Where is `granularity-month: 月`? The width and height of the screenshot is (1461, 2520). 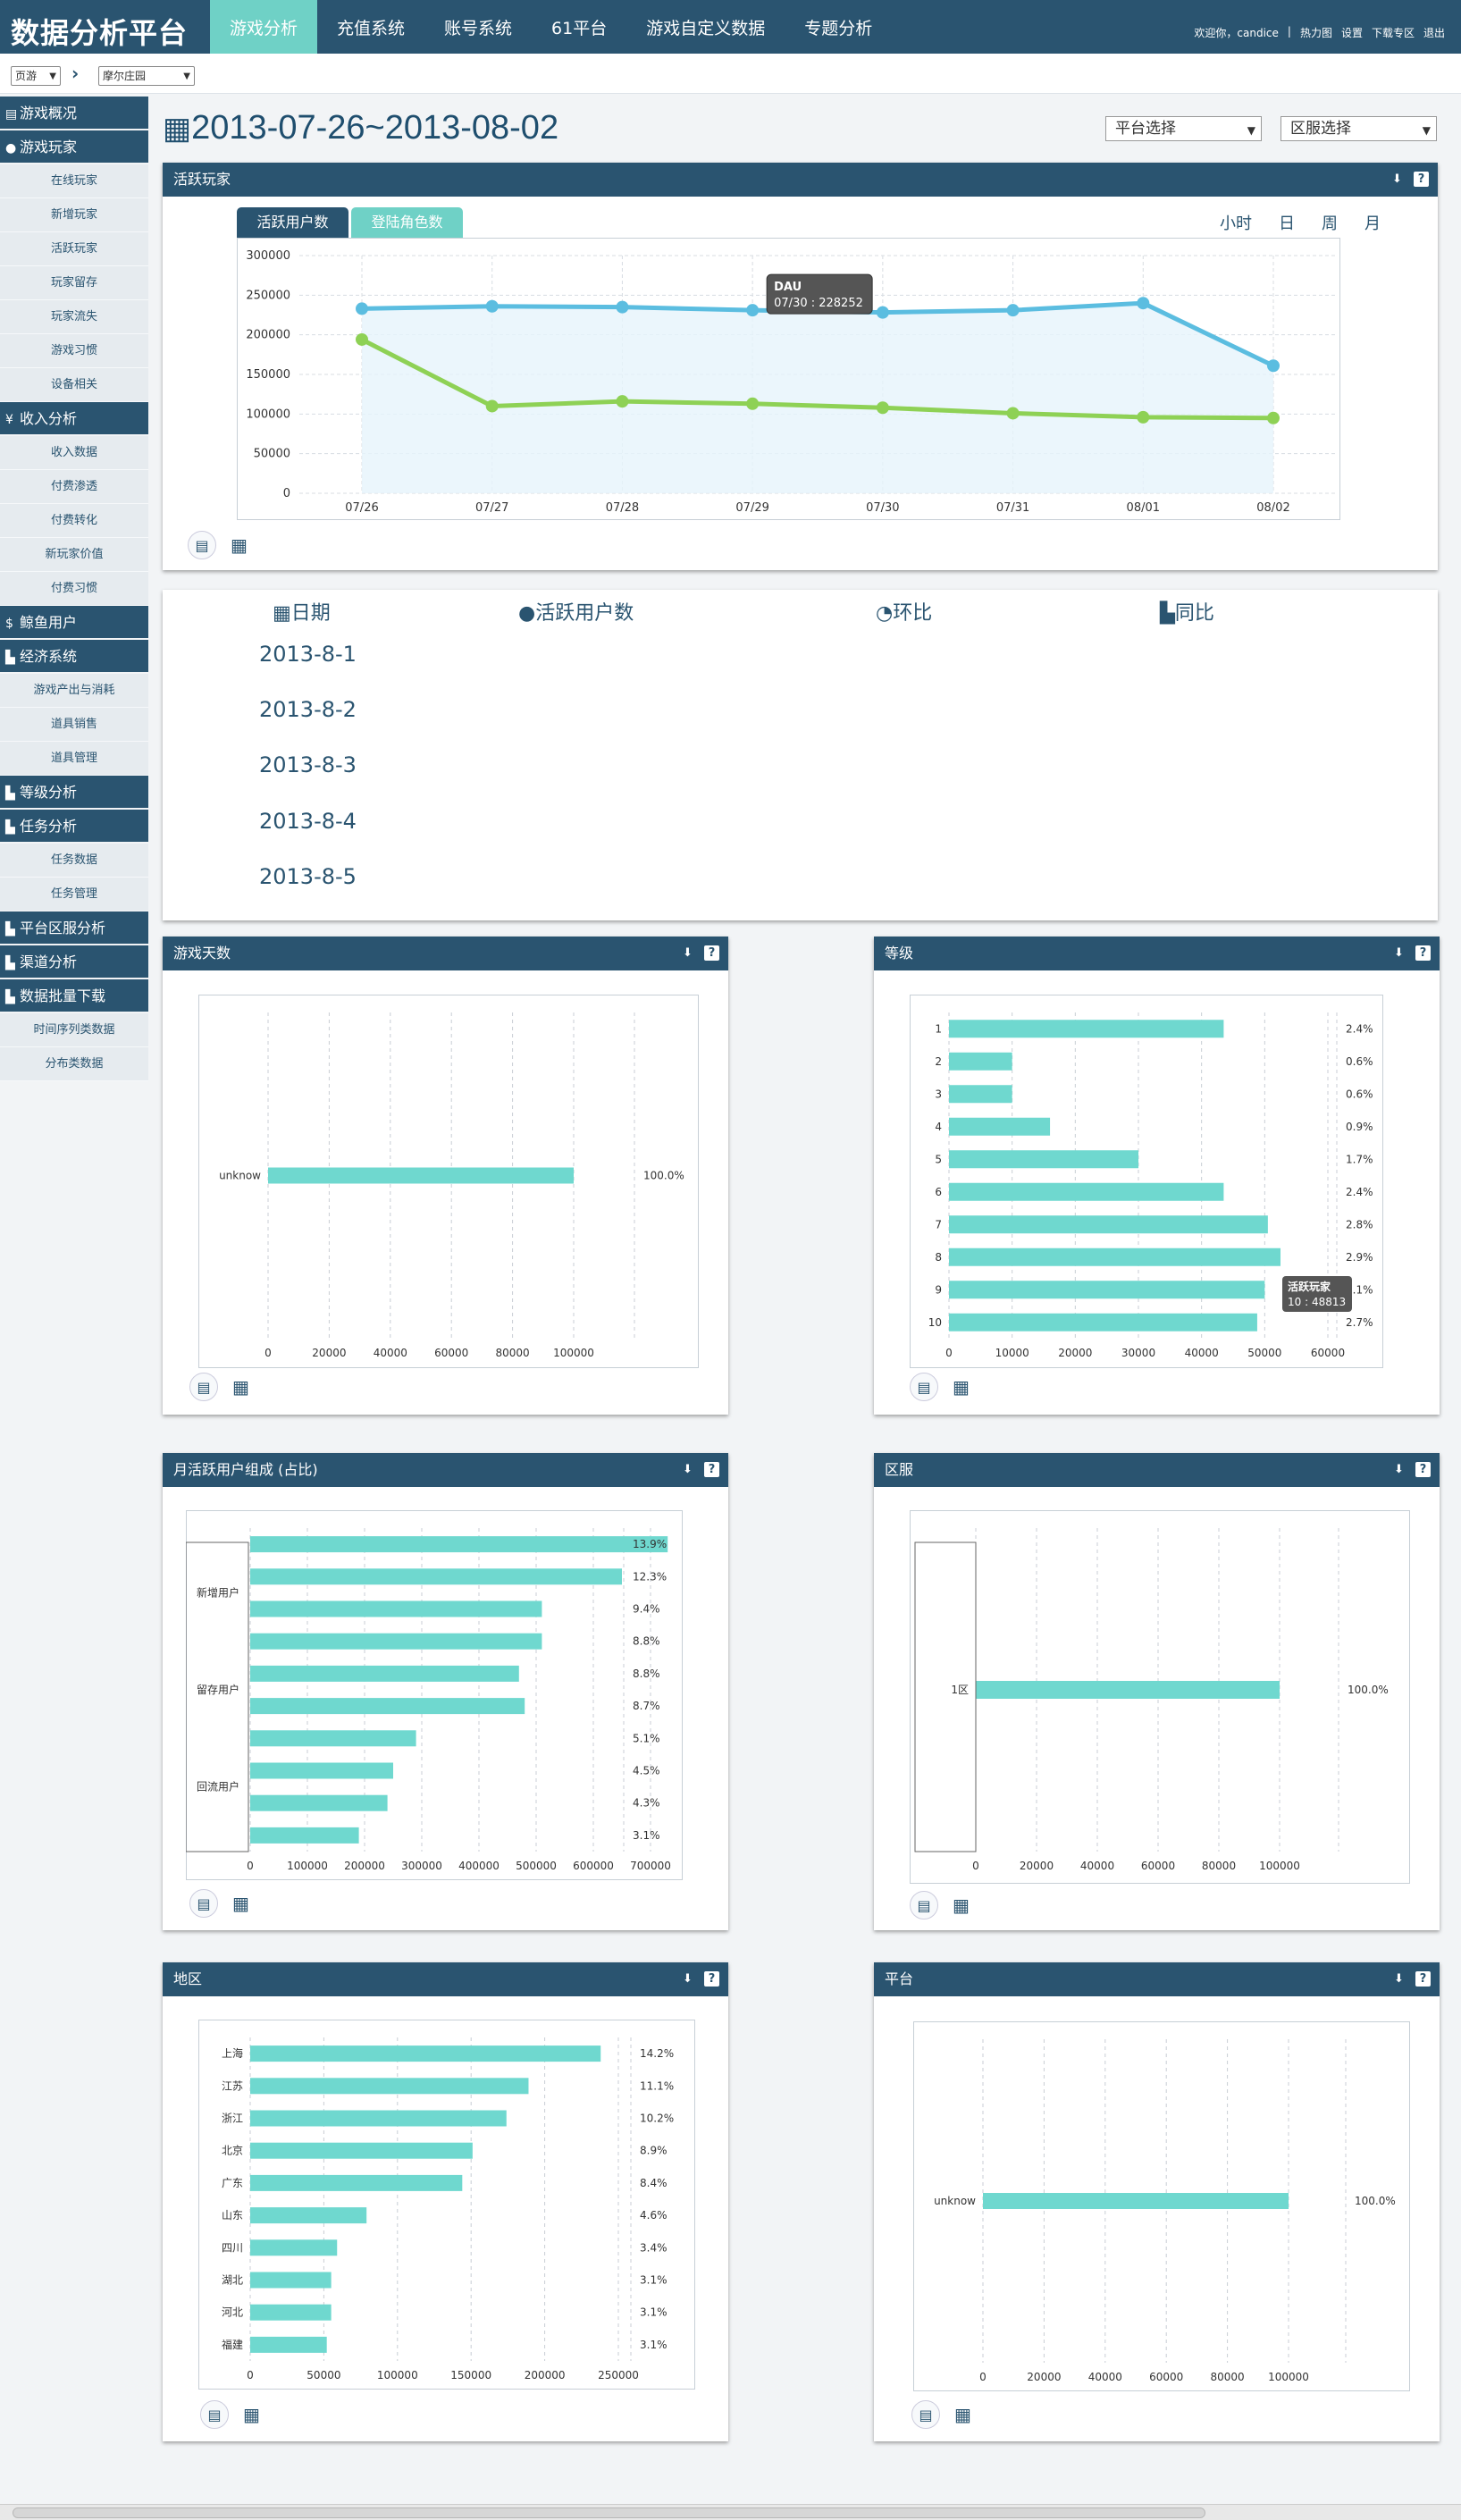 granularity-month: 月 is located at coordinates (1373, 222).